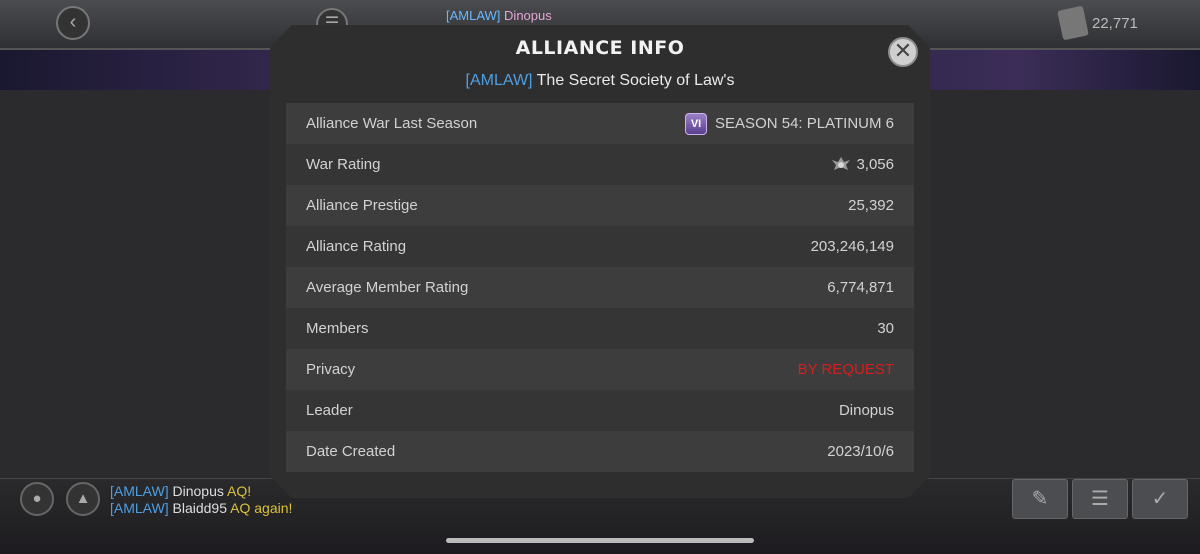  Describe the element at coordinates (37, 499) in the screenshot. I see `members-icon: ●` at that location.